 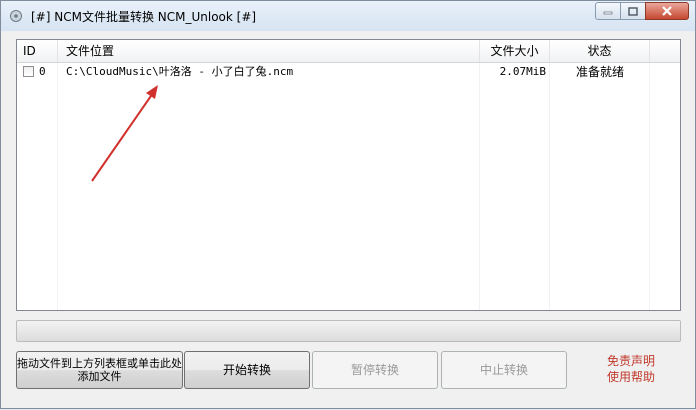 I want to click on help-links: 免责声明 使用帮助, so click(x=631, y=369).